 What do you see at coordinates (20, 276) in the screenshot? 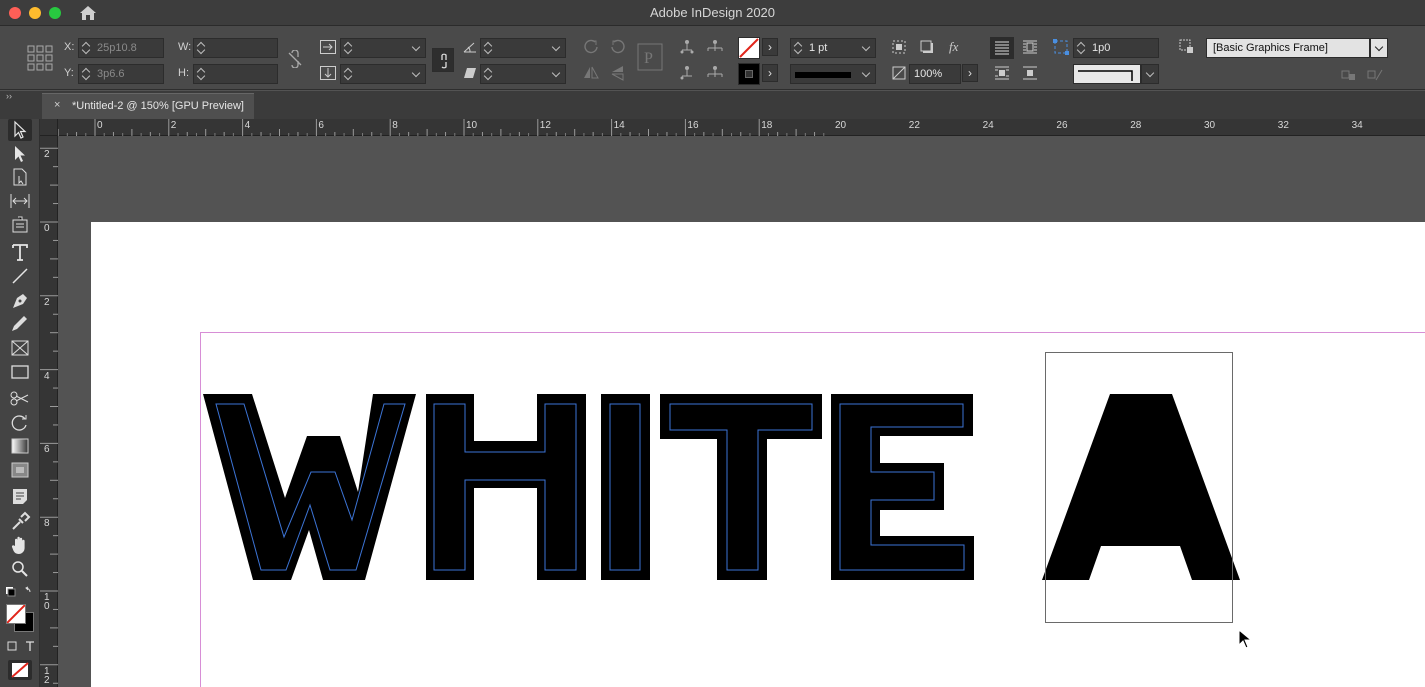
I see `line-tool` at bounding box center [20, 276].